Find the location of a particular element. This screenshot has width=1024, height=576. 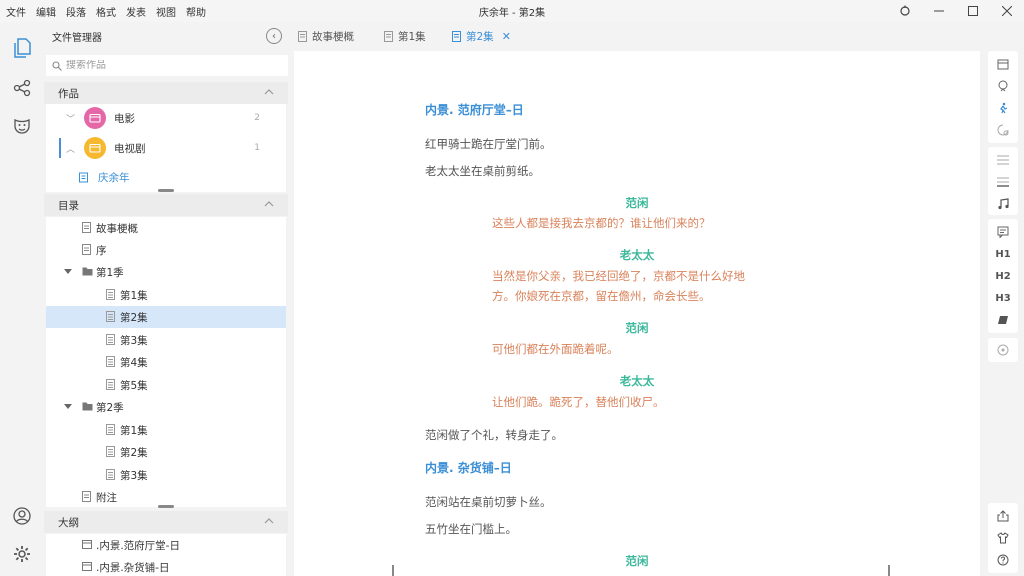

theater-activity-button is located at coordinates (22, 126).